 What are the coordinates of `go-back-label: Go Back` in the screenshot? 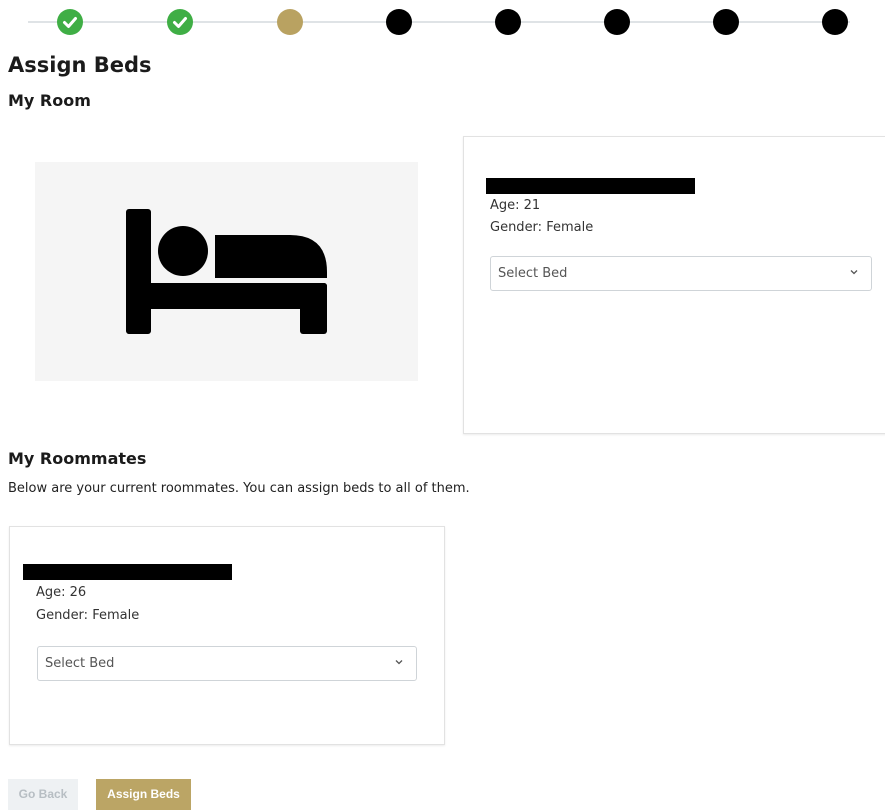 It's located at (43, 794).